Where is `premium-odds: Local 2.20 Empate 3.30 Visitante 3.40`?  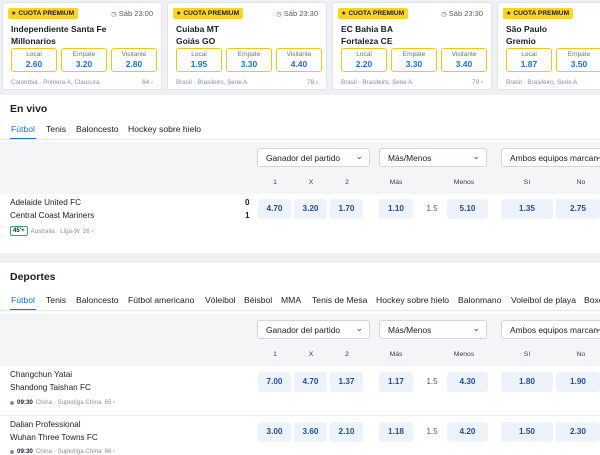
premium-odds: Local 2.20 Empate 3.30 Visitante 3.40 is located at coordinates (414, 60).